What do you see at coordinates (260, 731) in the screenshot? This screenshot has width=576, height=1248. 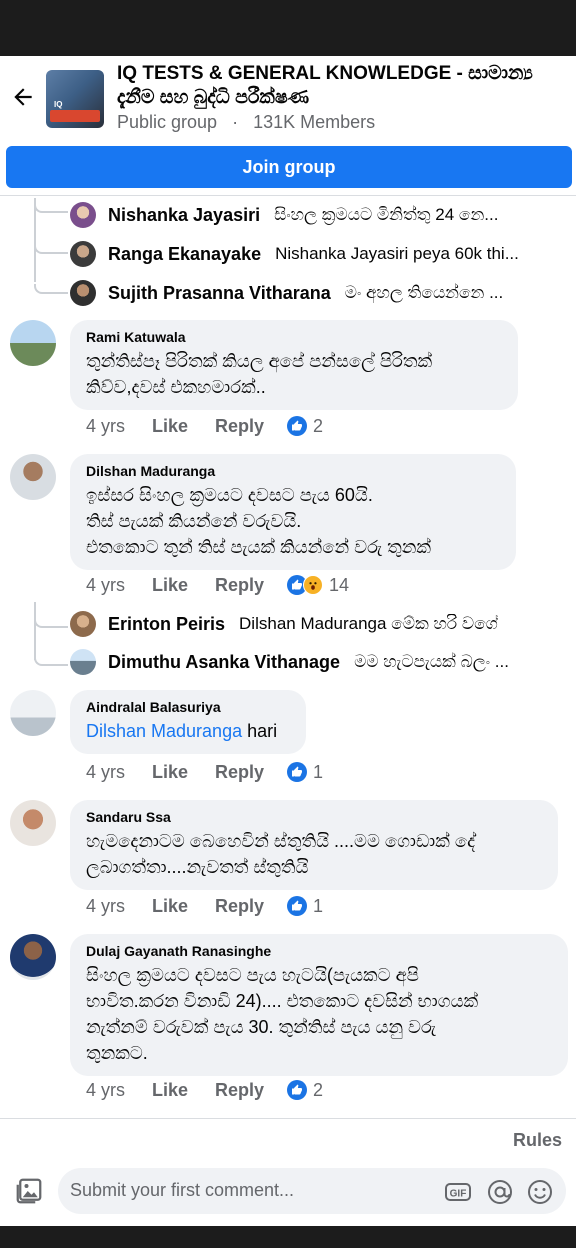 I see `comment-line: hari` at bounding box center [260, 731].